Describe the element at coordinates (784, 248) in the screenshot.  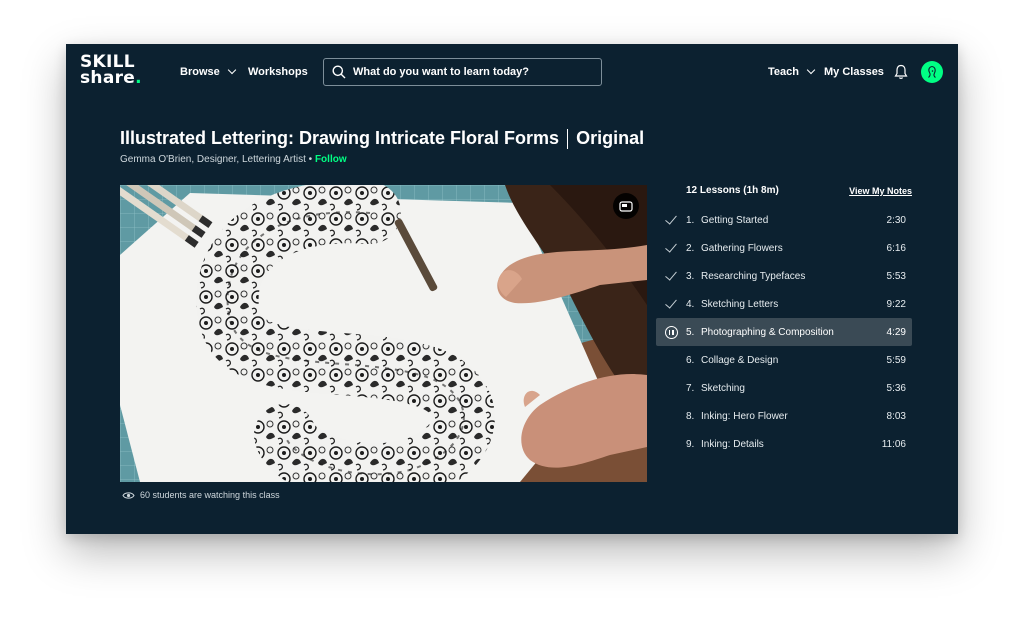
I see `lesson-row: 2. Gathering Flowers 6:16` at that location.